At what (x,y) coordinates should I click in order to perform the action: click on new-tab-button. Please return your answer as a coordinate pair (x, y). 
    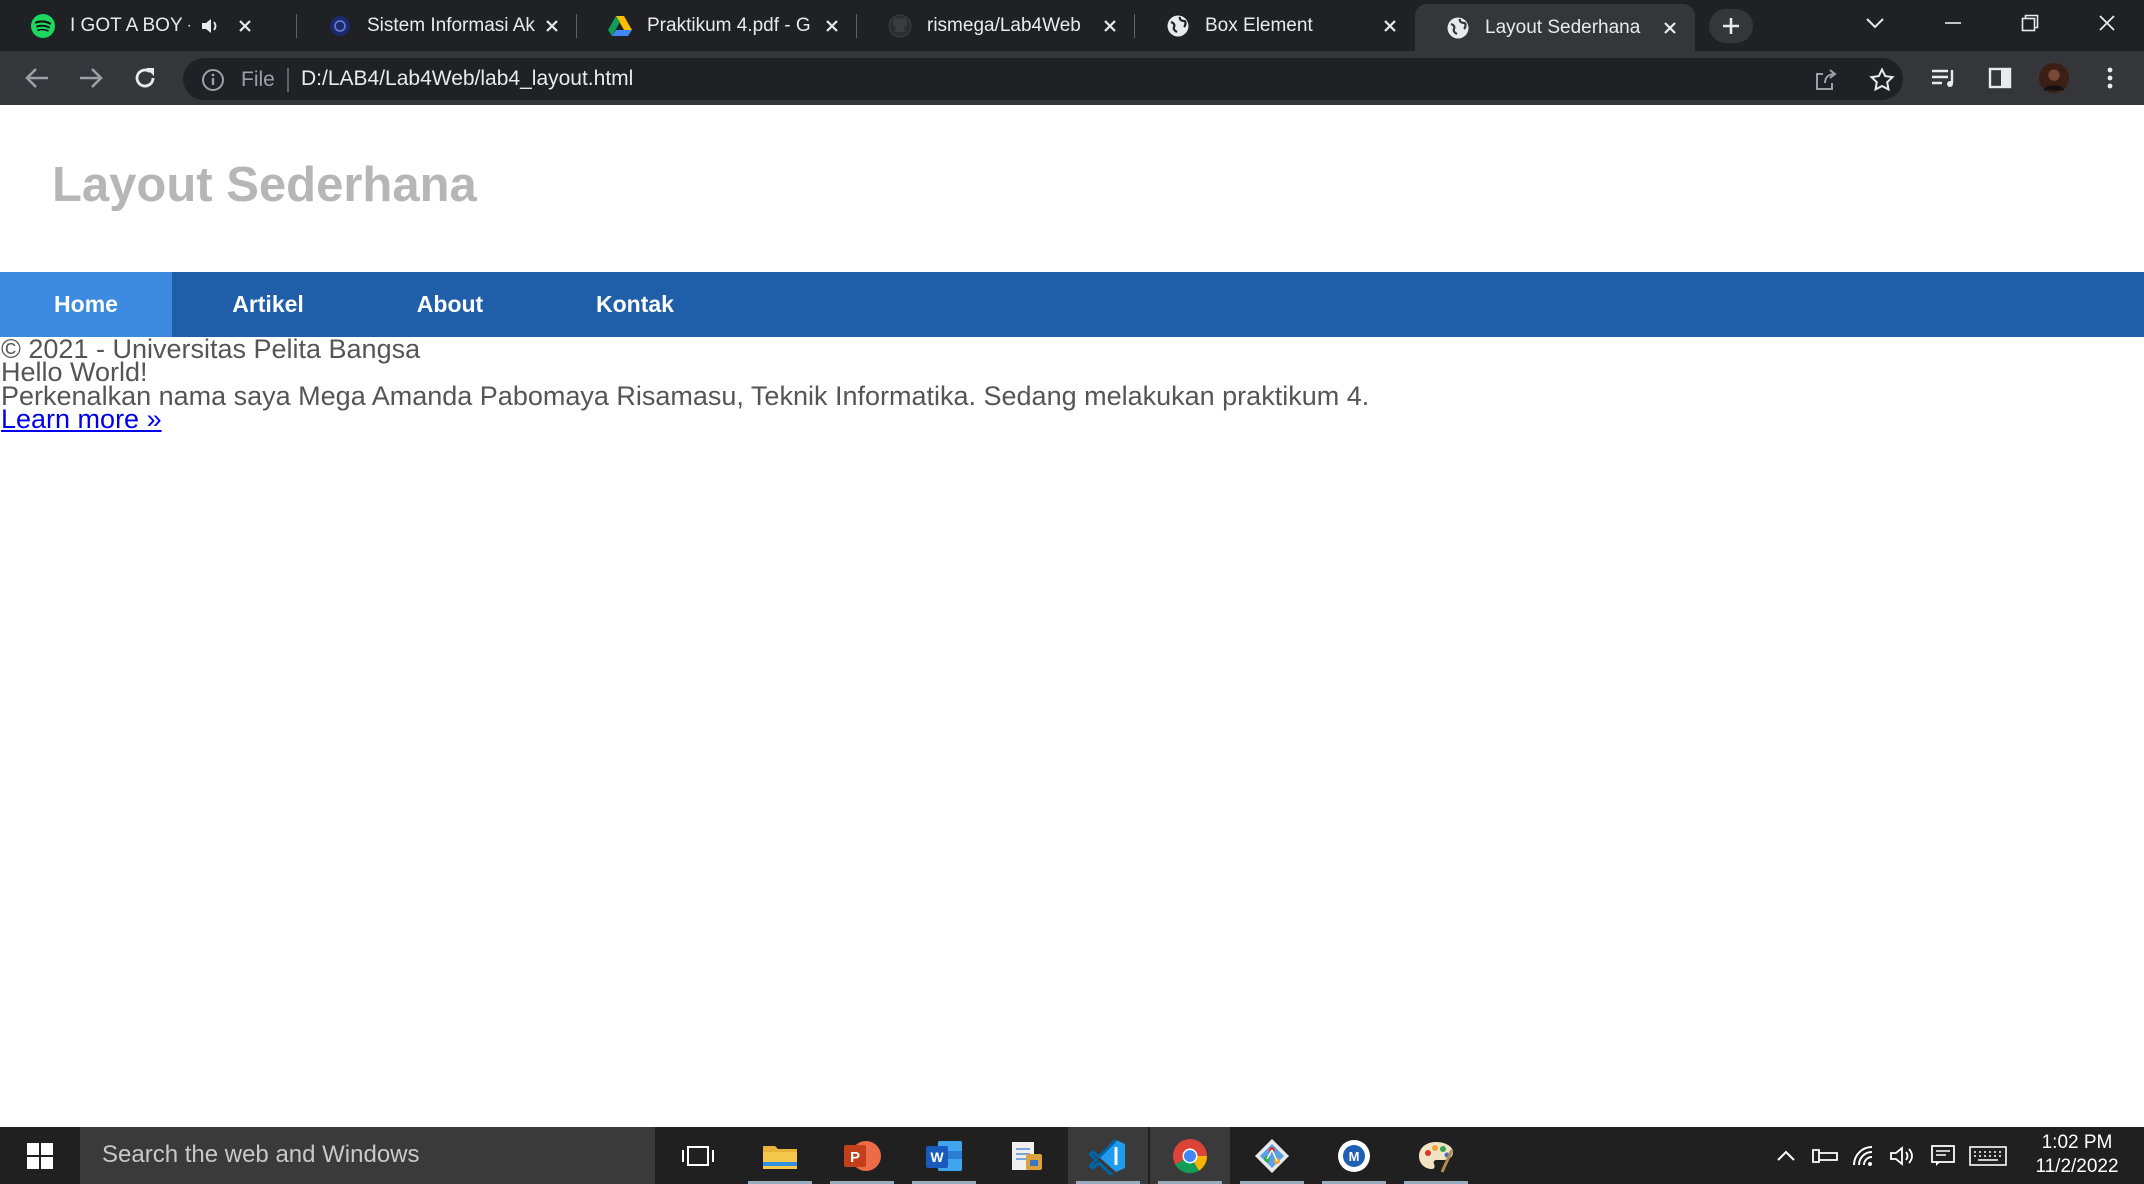
    Looking at the image, I should click on (1731, 26).